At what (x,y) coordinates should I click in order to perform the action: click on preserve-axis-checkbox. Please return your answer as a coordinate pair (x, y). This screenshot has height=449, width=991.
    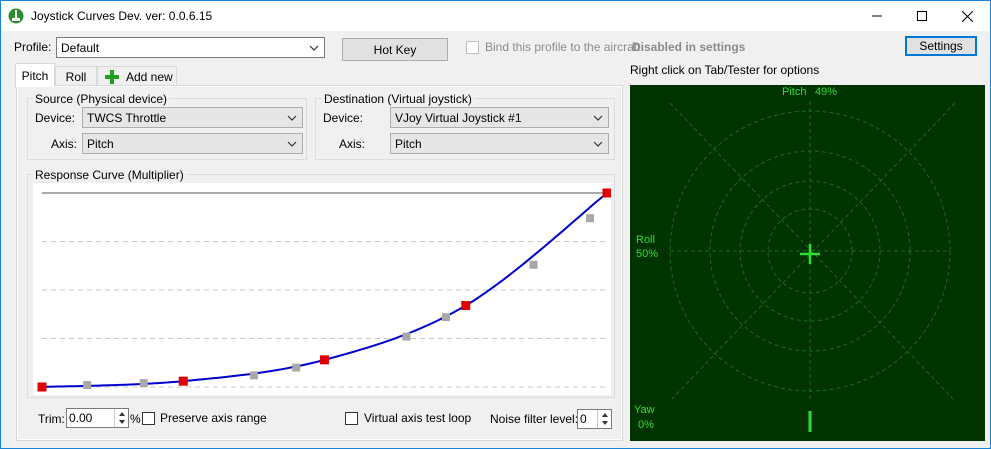
    Looking at the image, I should click on (148, 418).